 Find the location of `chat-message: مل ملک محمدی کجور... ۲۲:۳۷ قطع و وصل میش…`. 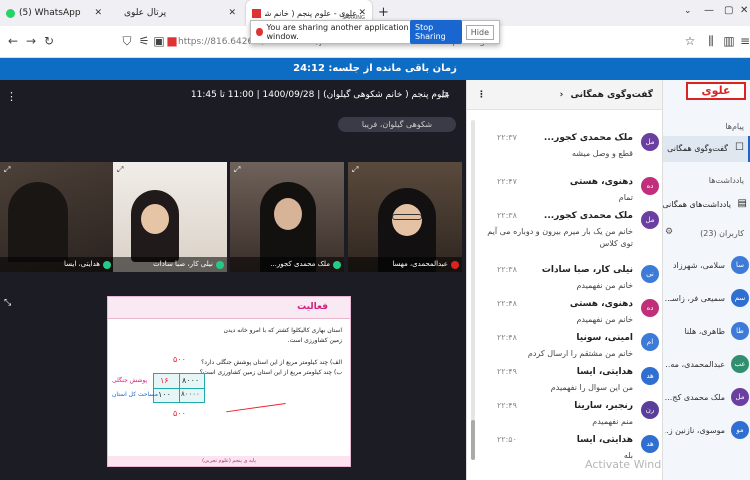

chat-message: مل ملک محمدی کجور... ۲۲:۳۷ قطع و وصل میش… is located at coordinates (566, 152).